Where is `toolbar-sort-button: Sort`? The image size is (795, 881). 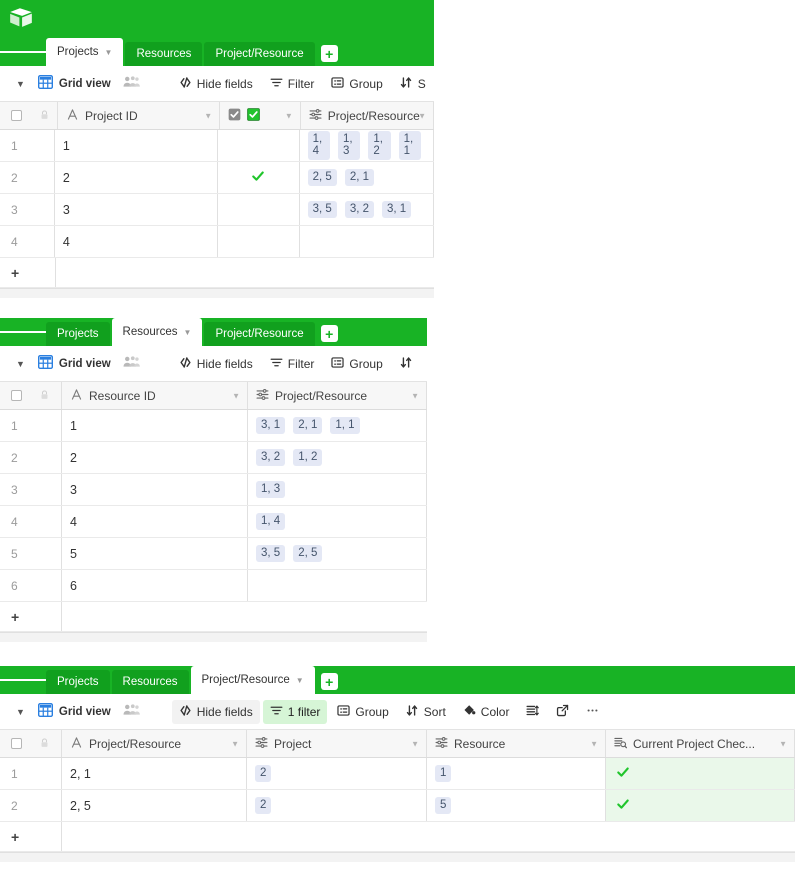 toolbar-sort-button: Sort is located at coordinates (426, 712).